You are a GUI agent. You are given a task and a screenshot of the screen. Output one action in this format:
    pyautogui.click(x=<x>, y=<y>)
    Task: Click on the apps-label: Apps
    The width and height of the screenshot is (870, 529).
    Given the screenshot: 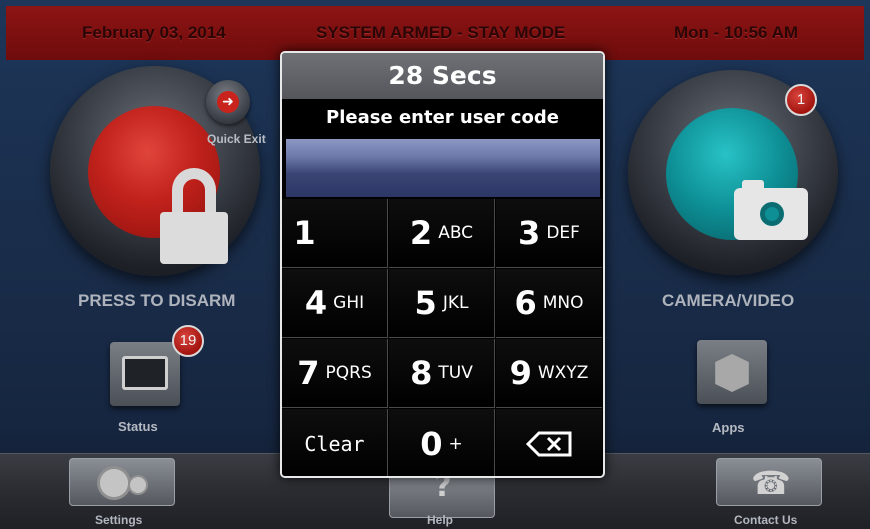 What is the action you would take?
    pyautogui.click(x=728, y=427)
    